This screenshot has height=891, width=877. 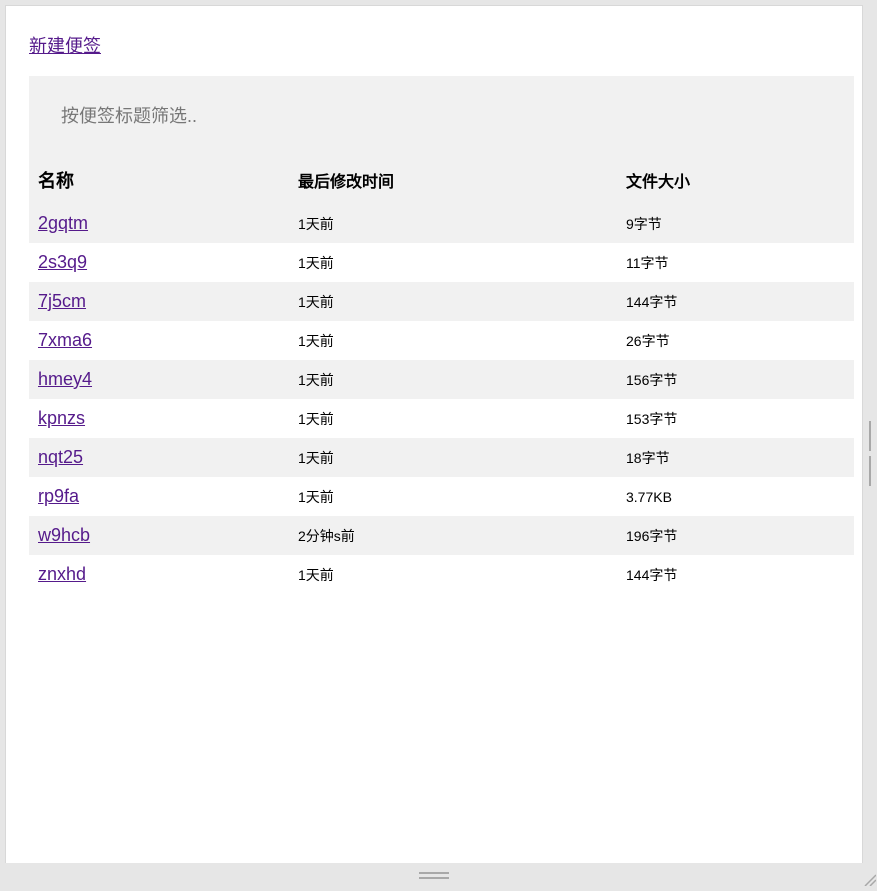 I want to click on table-row: rp9fa 1天前 3.77KB, so click(x=441, y=496).